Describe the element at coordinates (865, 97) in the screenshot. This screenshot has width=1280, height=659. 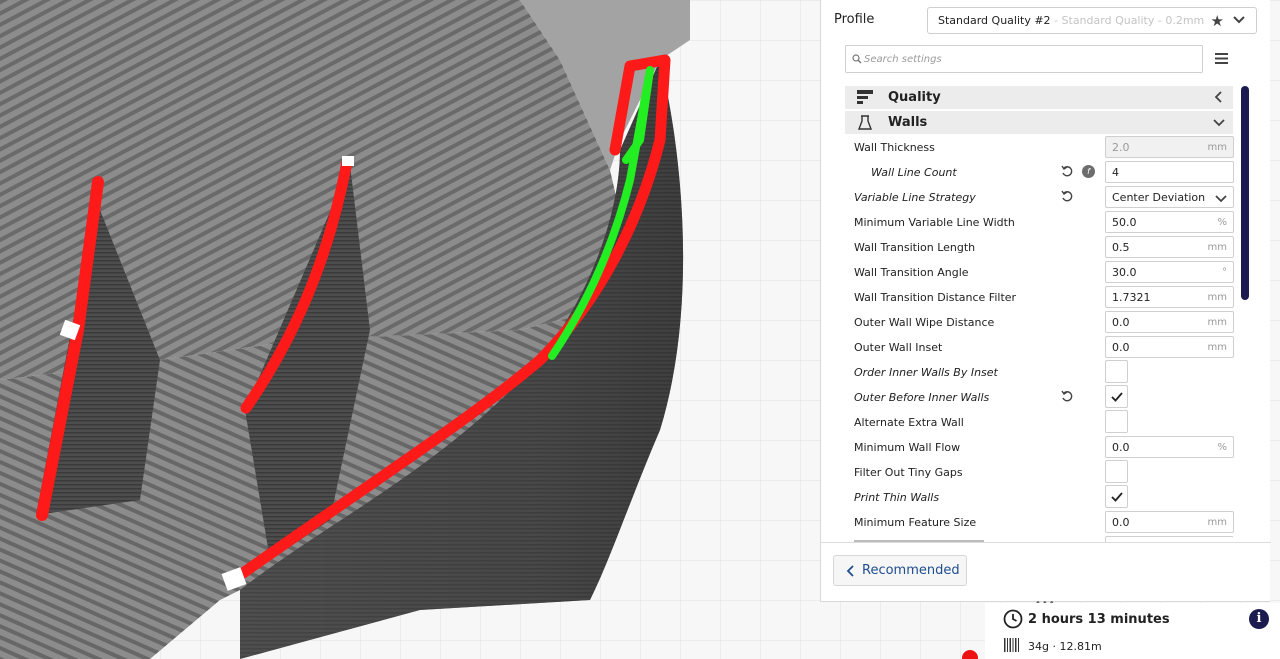
I see `quality-icon` at that location.